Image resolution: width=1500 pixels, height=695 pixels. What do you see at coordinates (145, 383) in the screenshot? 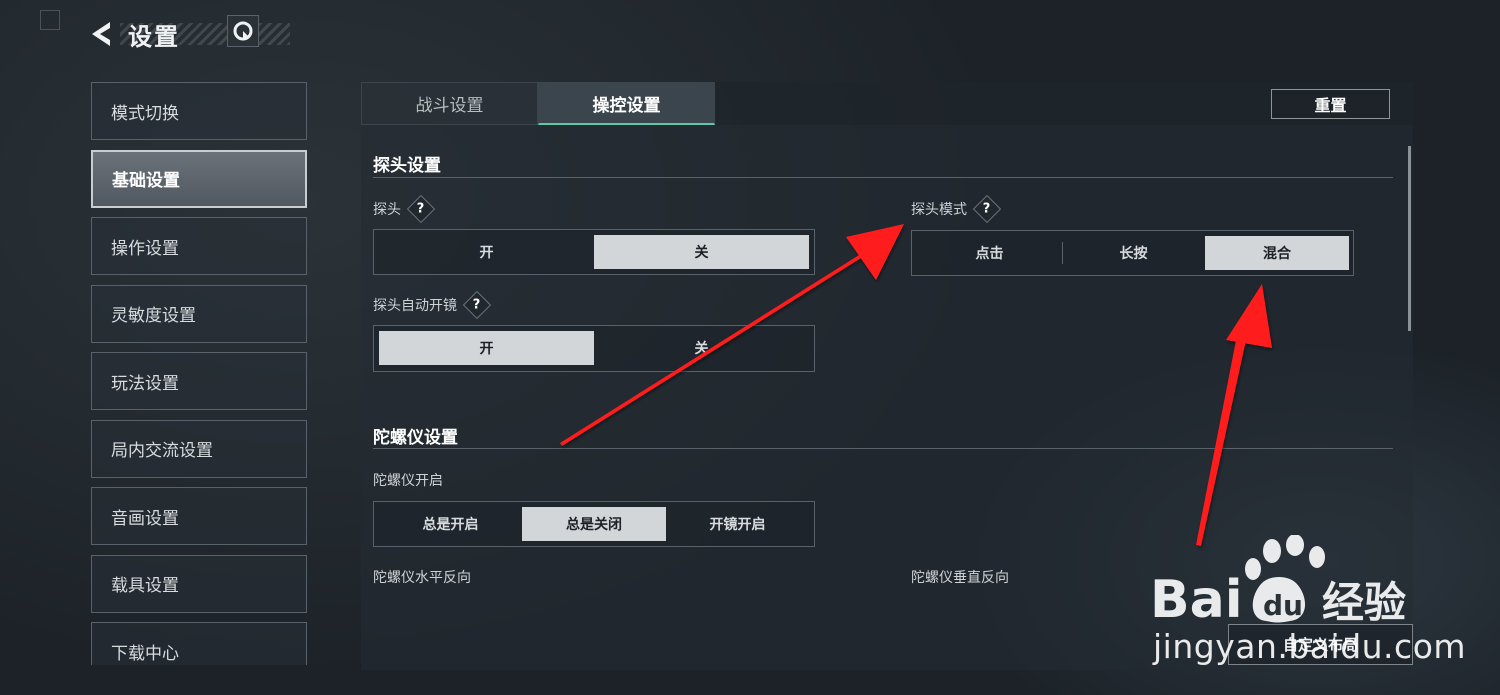
I see `sidebar-item-label: 玩法设置` at bounding box center [145, 383].